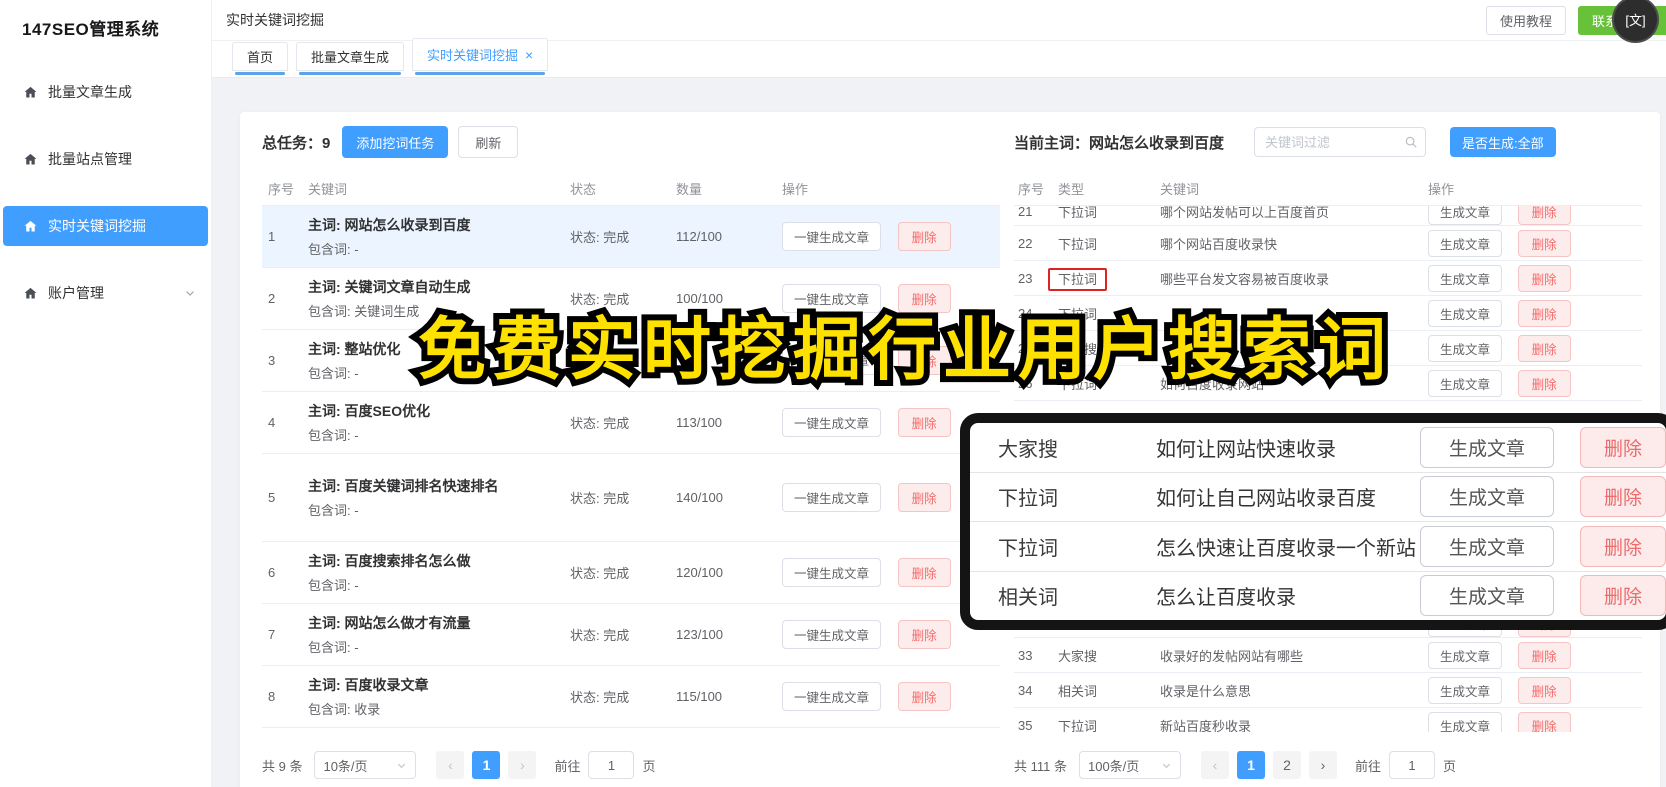 This screenshot has width=1666, height=787. I want to click on sidebar-item: 实时关键词挖掘, so click(105, 226).